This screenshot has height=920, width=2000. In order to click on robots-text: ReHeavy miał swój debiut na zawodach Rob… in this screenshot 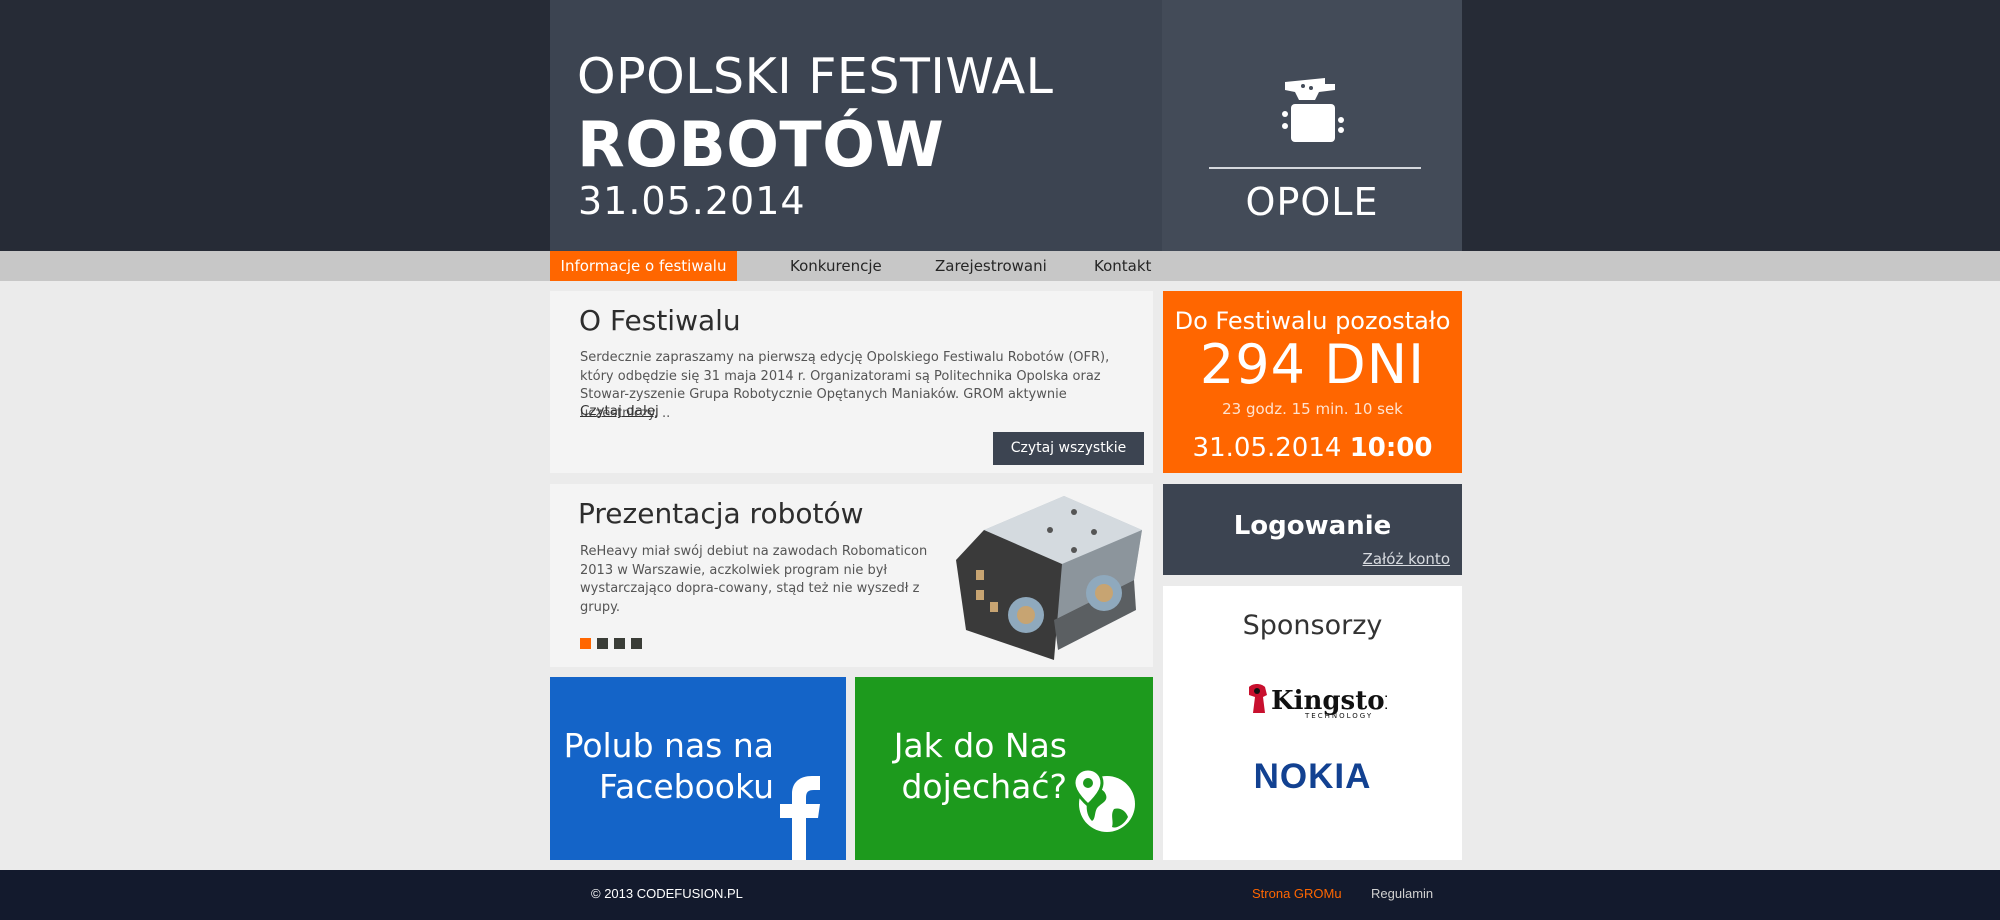, I will do `click(754, 579)`.